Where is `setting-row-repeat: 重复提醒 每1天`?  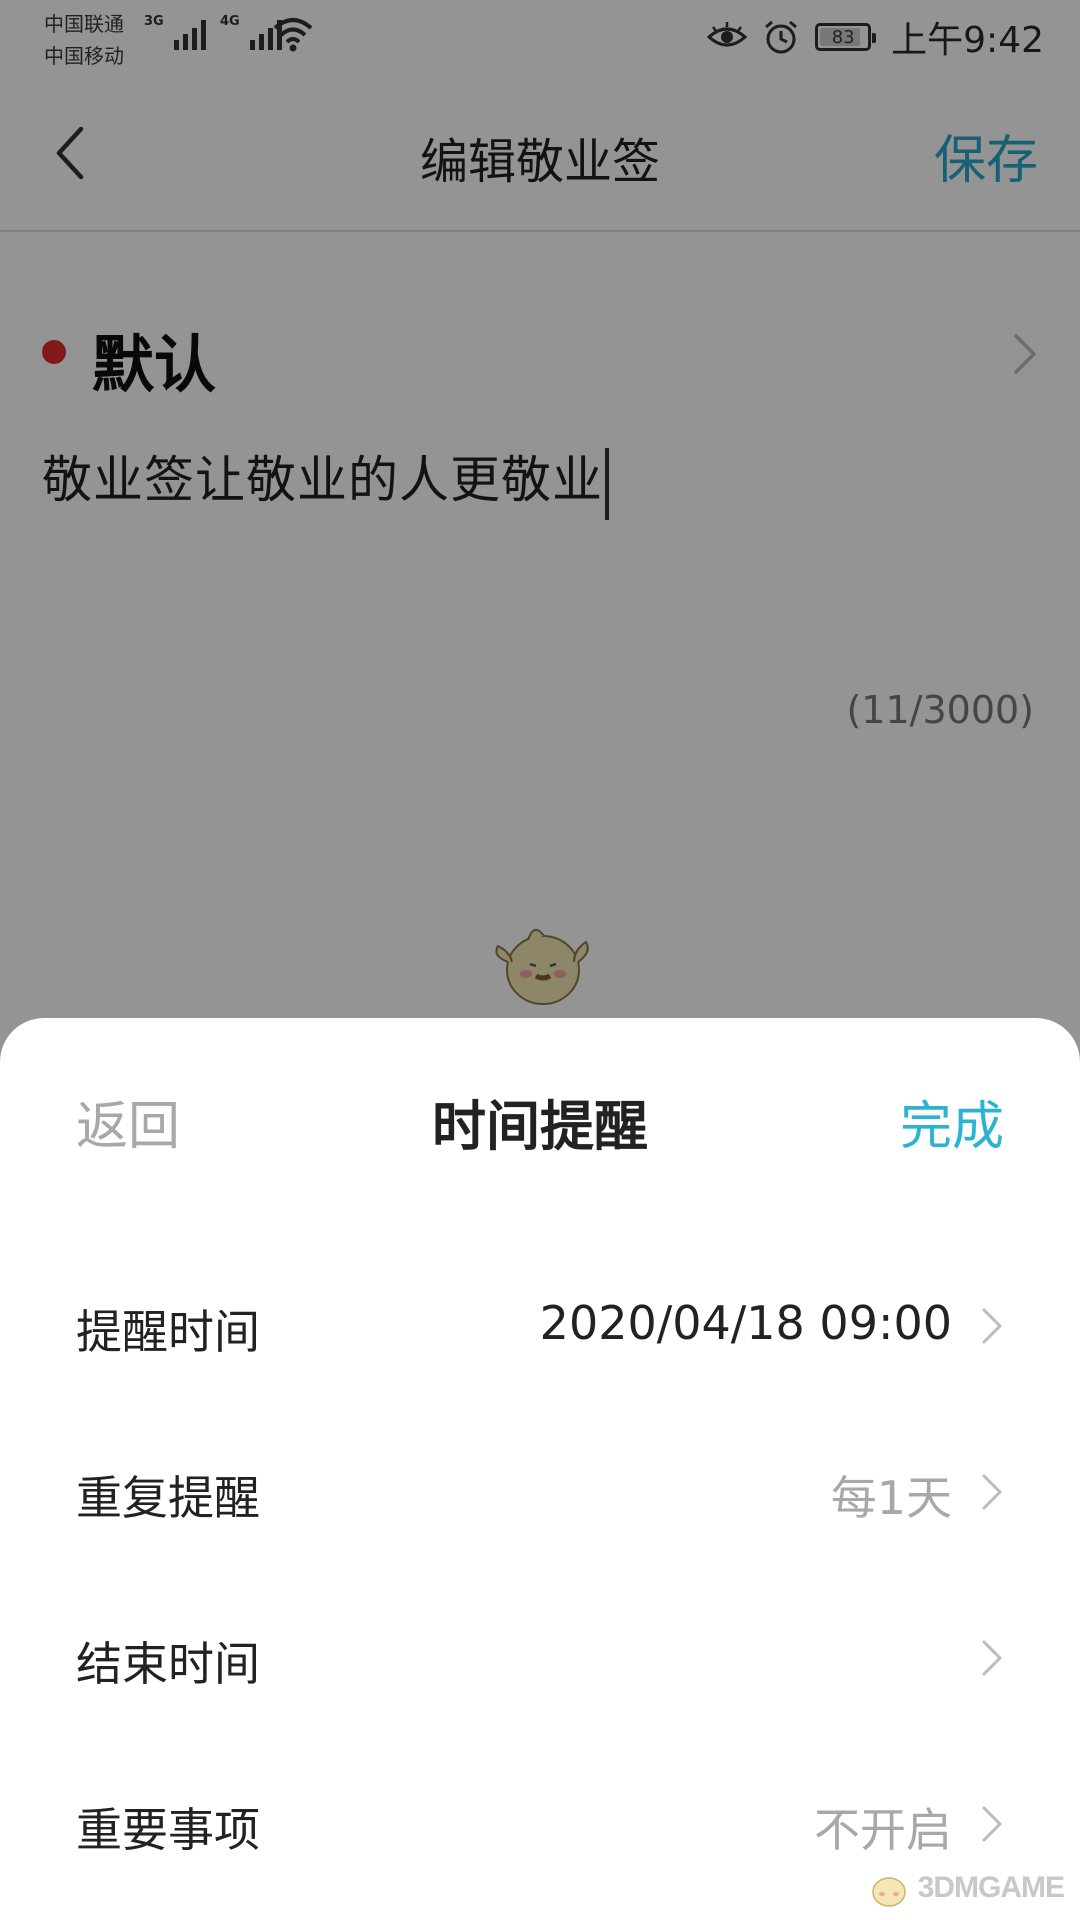
setting-row-repeat: 重复提醒 每1天 is located at coordinates (540, 1492).